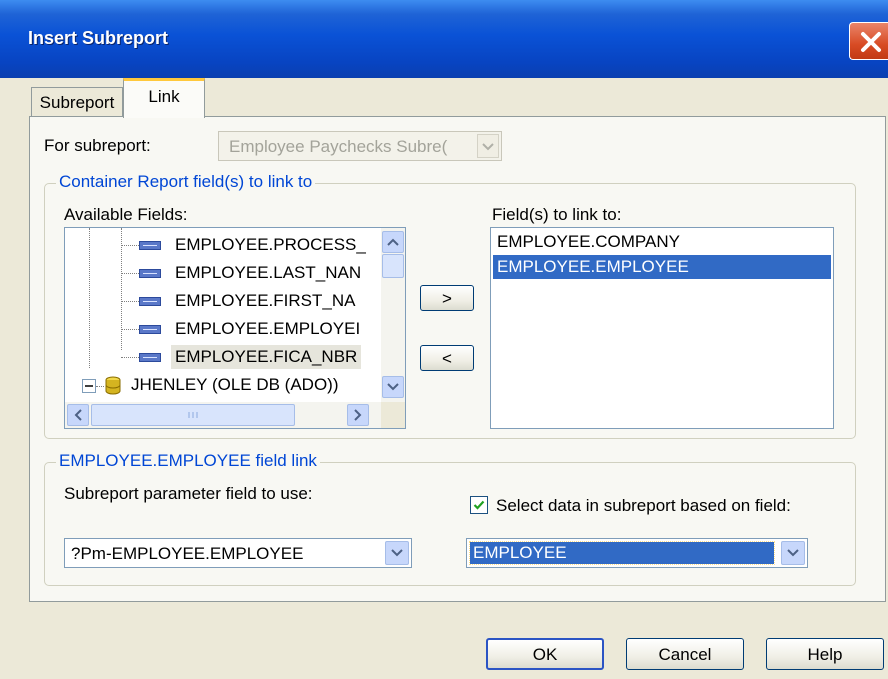 The width and height of the screenshot is (888, 679). I want to click on checkmark-icon, so click(479, 505).